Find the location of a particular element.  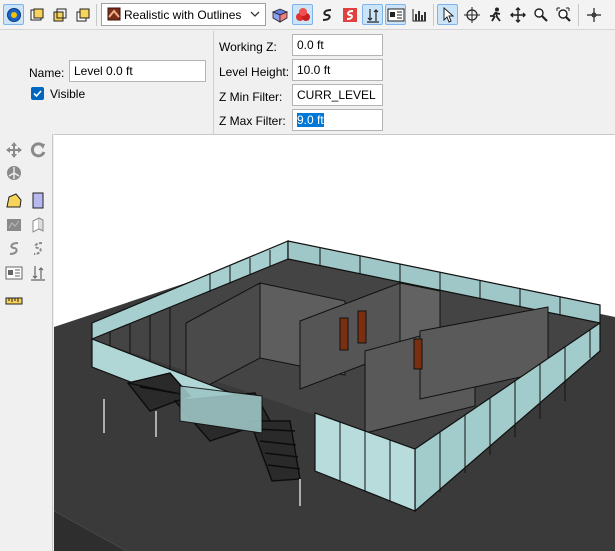

pan-icon is located at coordinates (471, 14).